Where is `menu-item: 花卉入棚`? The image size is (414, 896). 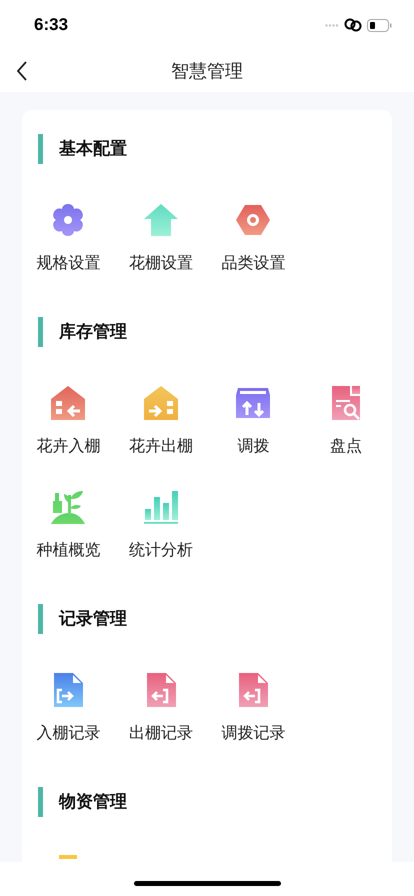 menu-item: 花卉入棚 is located at coordinates (68, 421).